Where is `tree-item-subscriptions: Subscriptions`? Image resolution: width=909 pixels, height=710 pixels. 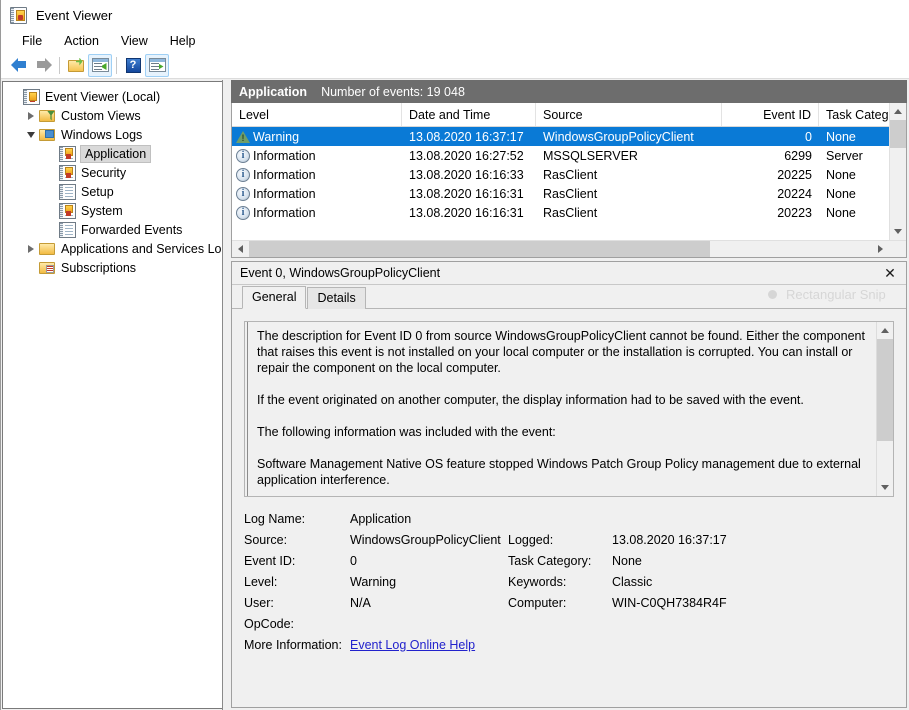
tree-item-subscriptions: Subscriptions is located at coordinates (112, 267).